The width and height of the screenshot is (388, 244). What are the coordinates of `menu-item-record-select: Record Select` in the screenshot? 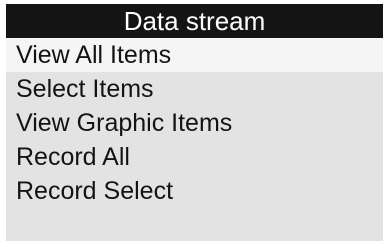 It's located at (194, 191).